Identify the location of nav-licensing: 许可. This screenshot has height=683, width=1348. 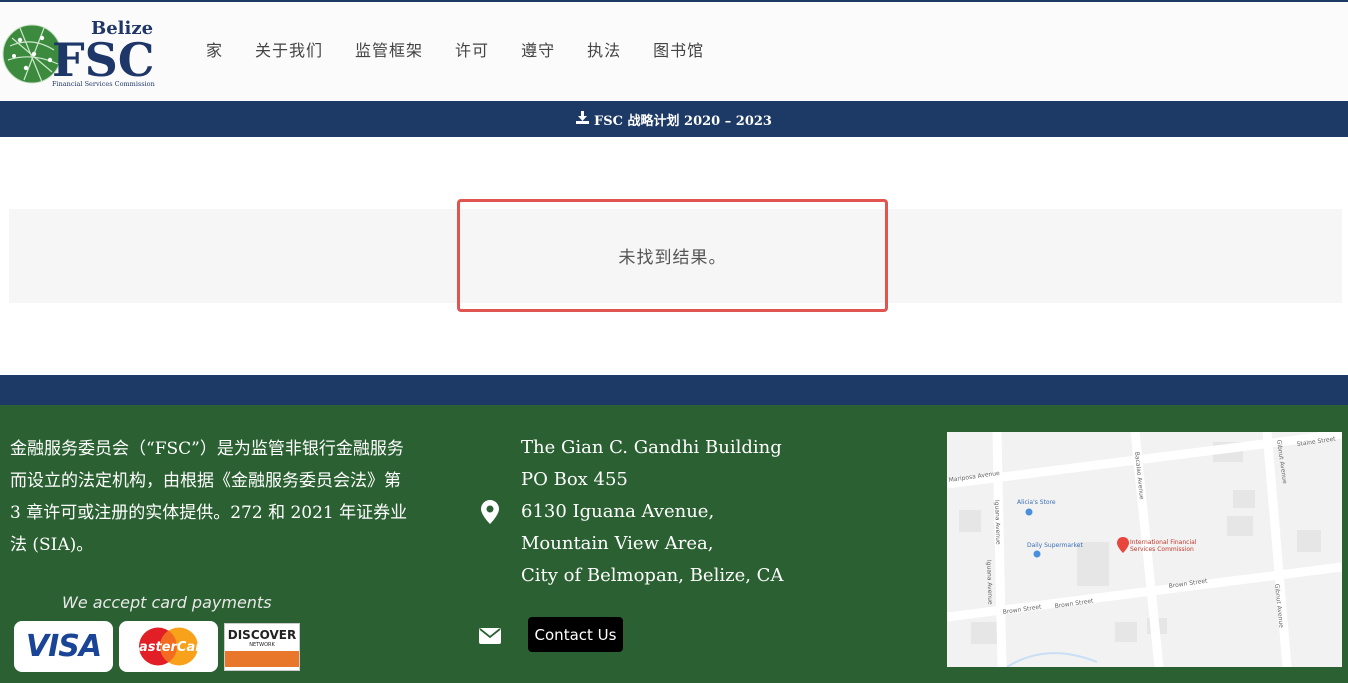
(472, 51).